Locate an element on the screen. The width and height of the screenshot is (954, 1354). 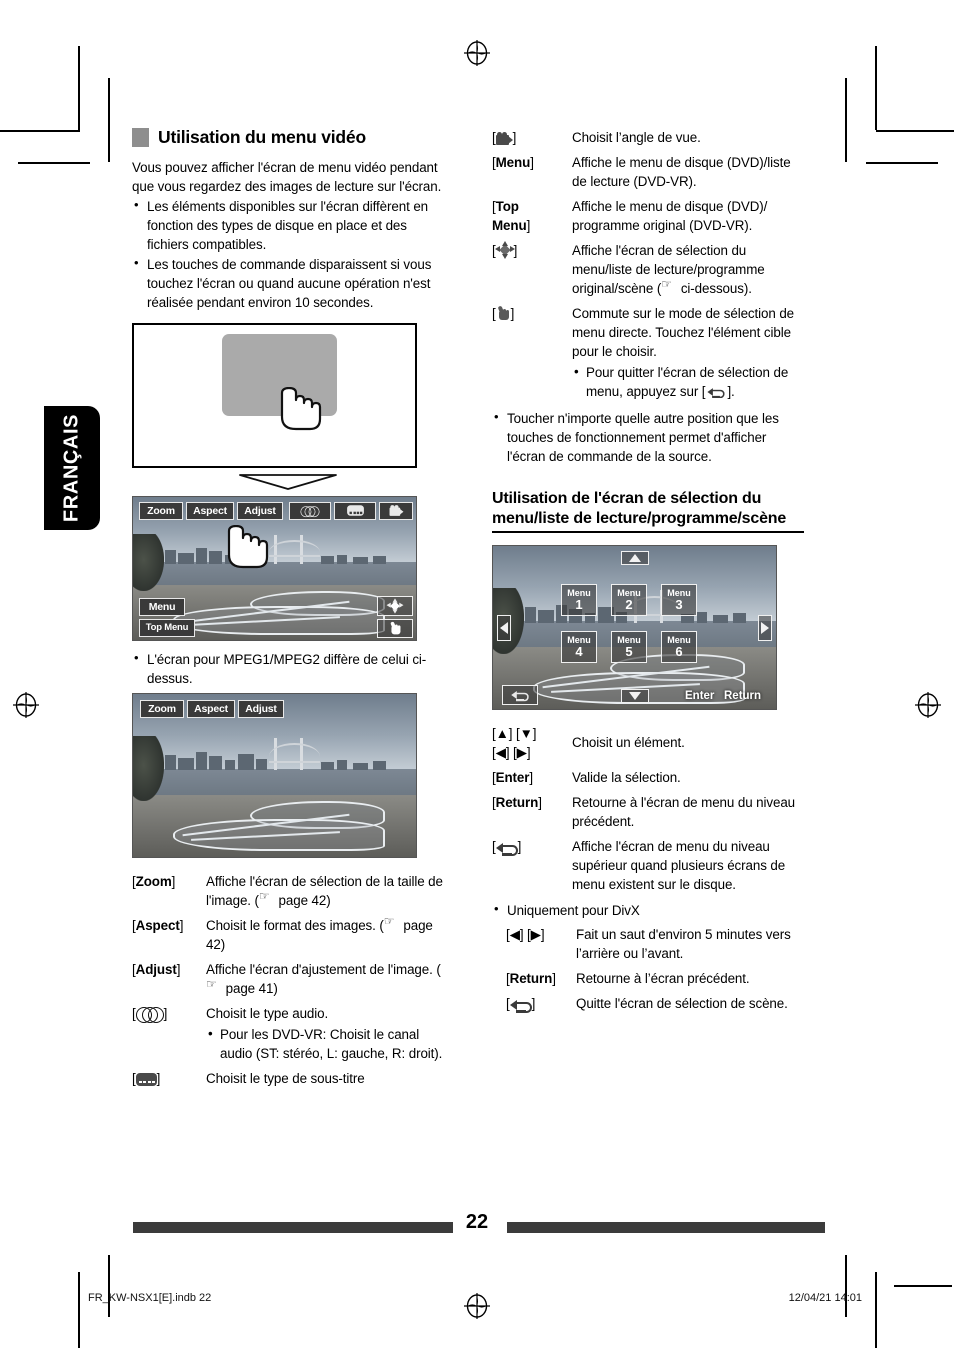
definition-key: [◀] [▶] is located at coordinates (525, 935).